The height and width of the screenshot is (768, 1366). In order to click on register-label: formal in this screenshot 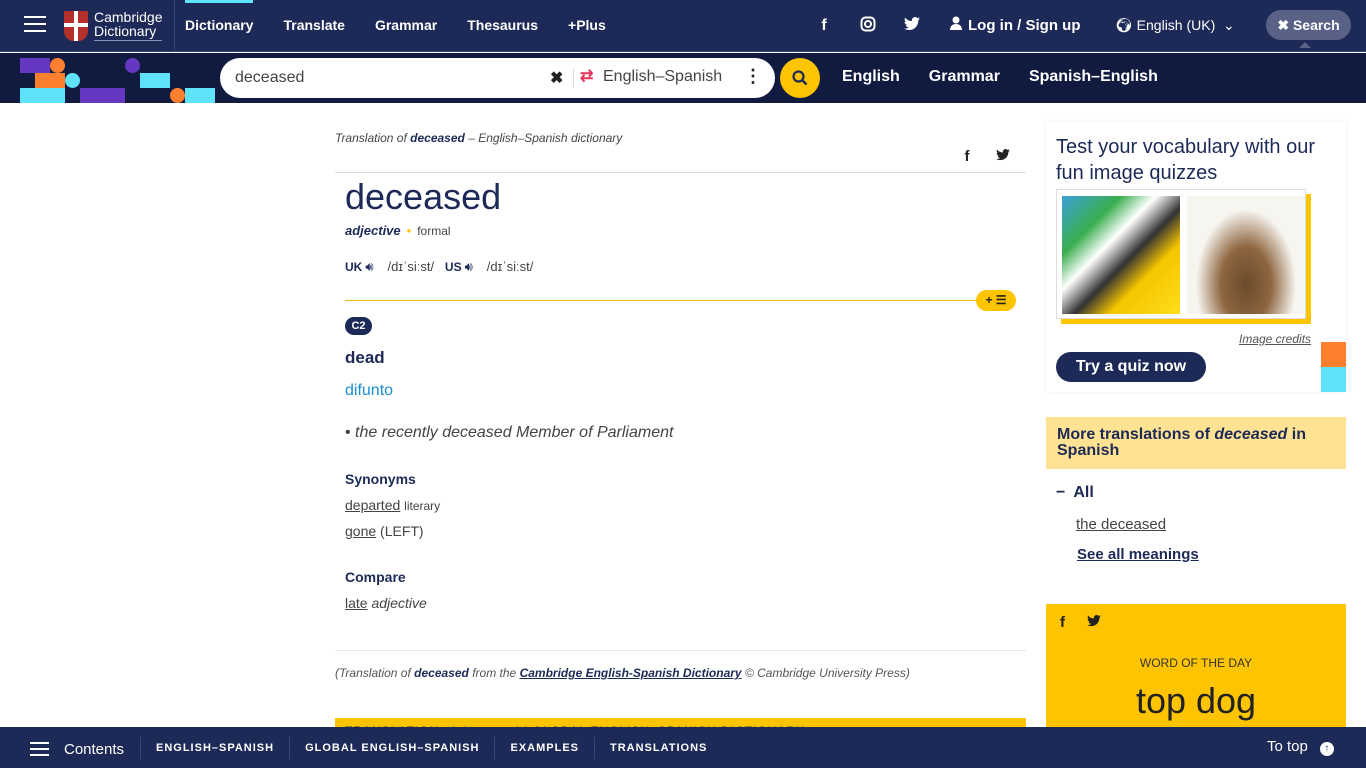, I will do `click(434, 231)`.